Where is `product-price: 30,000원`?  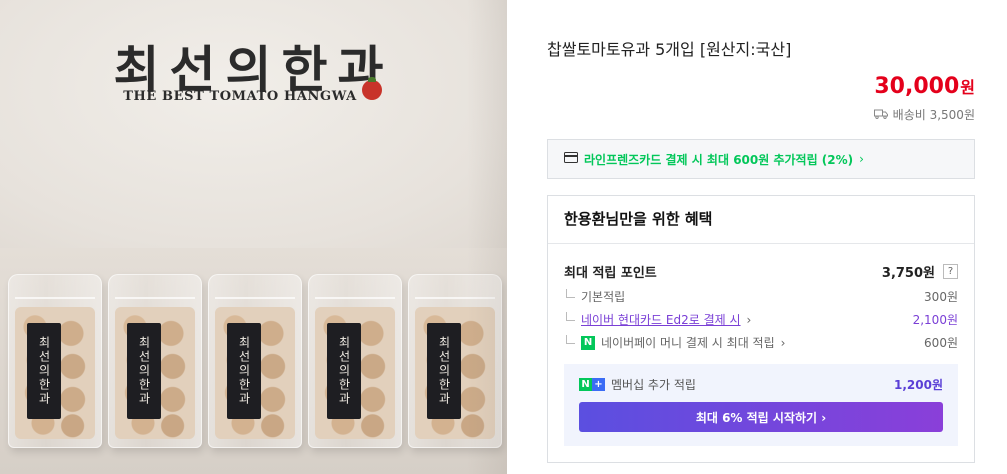
product-price: 30,000원 is located at coordinates (924, 86).